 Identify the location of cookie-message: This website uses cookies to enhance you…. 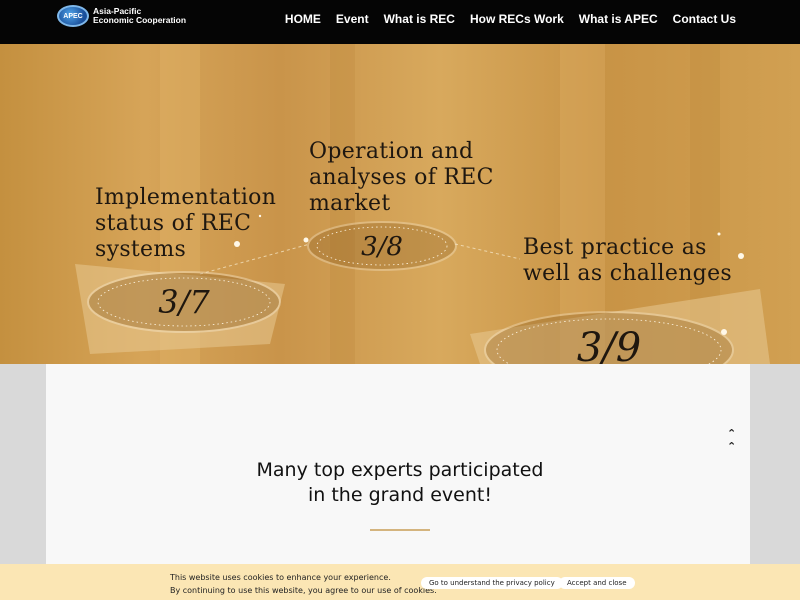
(303, 584).